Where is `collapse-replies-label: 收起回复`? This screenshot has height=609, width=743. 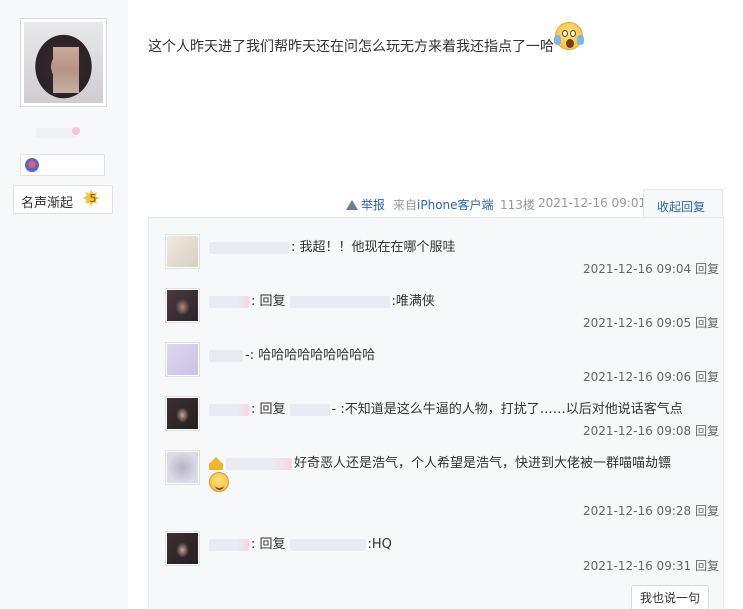
collapse-replies-label: 收起回复 is located at coordinates (681, 207).